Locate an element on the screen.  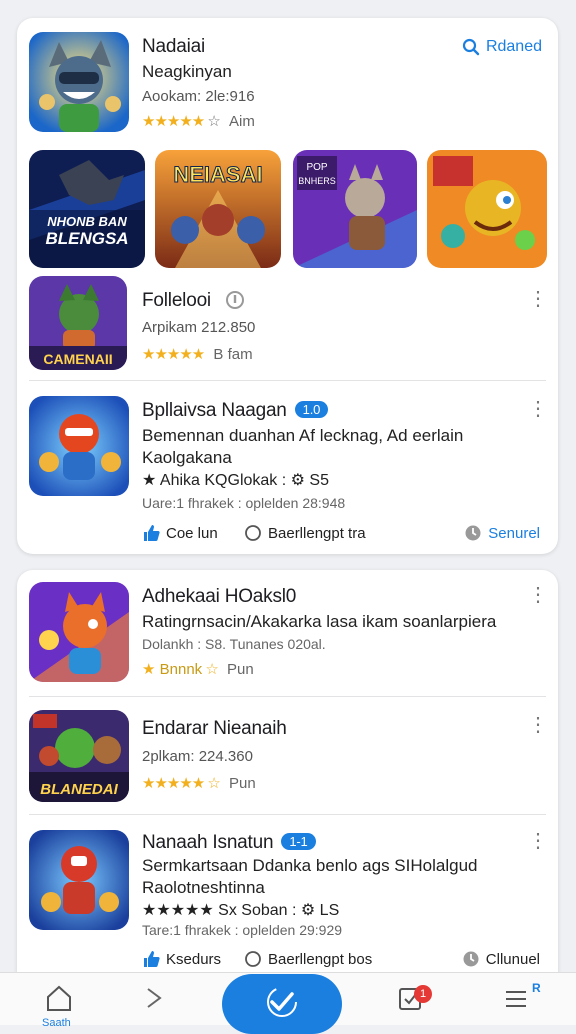
app-desc-5-line1: Sermkartsaan Ddanka benlo ags SIHolalgud is located at coordinates (310, 865).